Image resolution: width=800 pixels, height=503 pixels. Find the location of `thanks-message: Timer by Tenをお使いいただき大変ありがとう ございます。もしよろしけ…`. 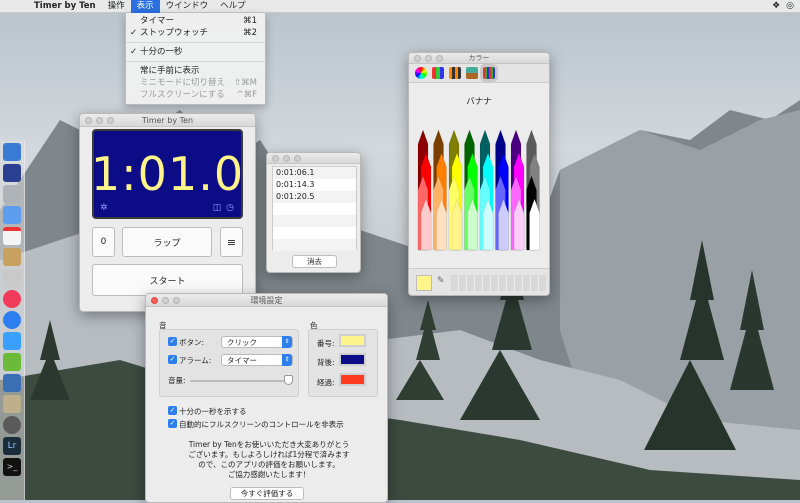

thanks-message: Timer by Tenをお使いいただき大変ありがとう ございます。もしよろしけ… is located at coordinates (269, 460).